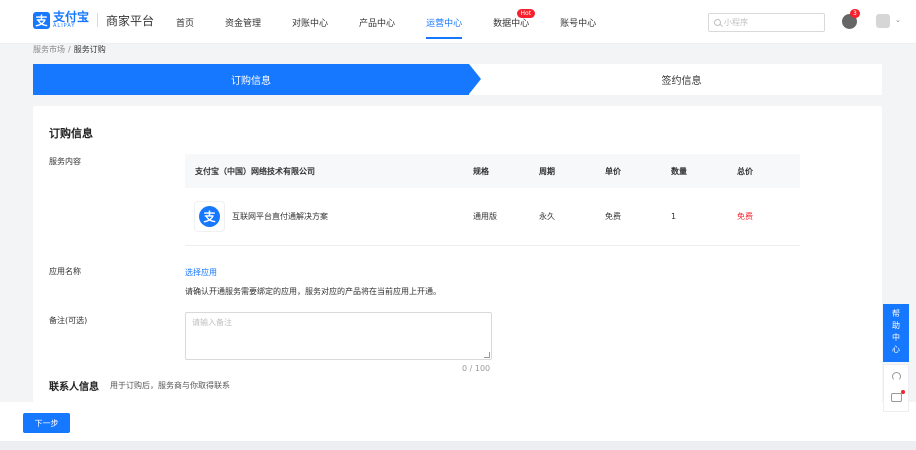  Describe the element at coordinates (444, 22) in the screenshot. I see `nav-item-operations: 运营中心` at that location.